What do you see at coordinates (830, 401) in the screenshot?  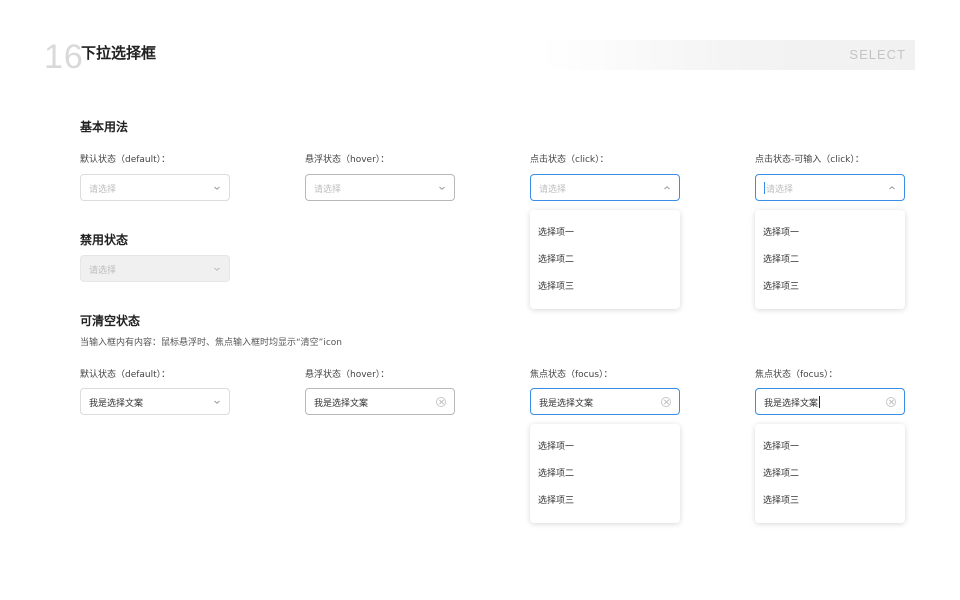 I see `select-clearable-focus-input: 我是选择文案` at bounding box center [830, 401].